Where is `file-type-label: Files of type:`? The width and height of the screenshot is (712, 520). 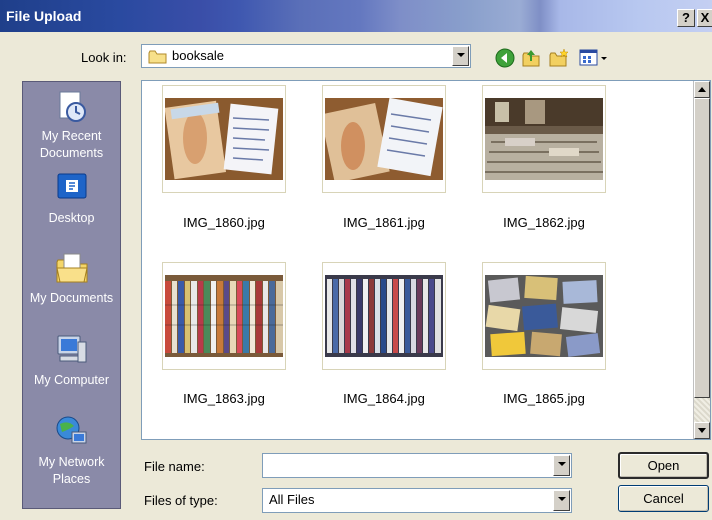
file-type-label: Files of type: is located at coordinates (181, 500).